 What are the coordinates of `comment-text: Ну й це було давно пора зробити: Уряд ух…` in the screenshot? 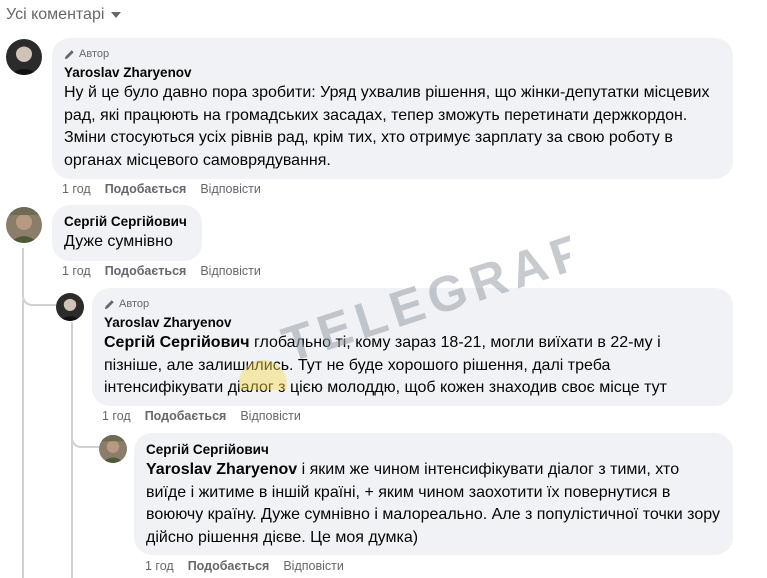 It's located at (387, 126).